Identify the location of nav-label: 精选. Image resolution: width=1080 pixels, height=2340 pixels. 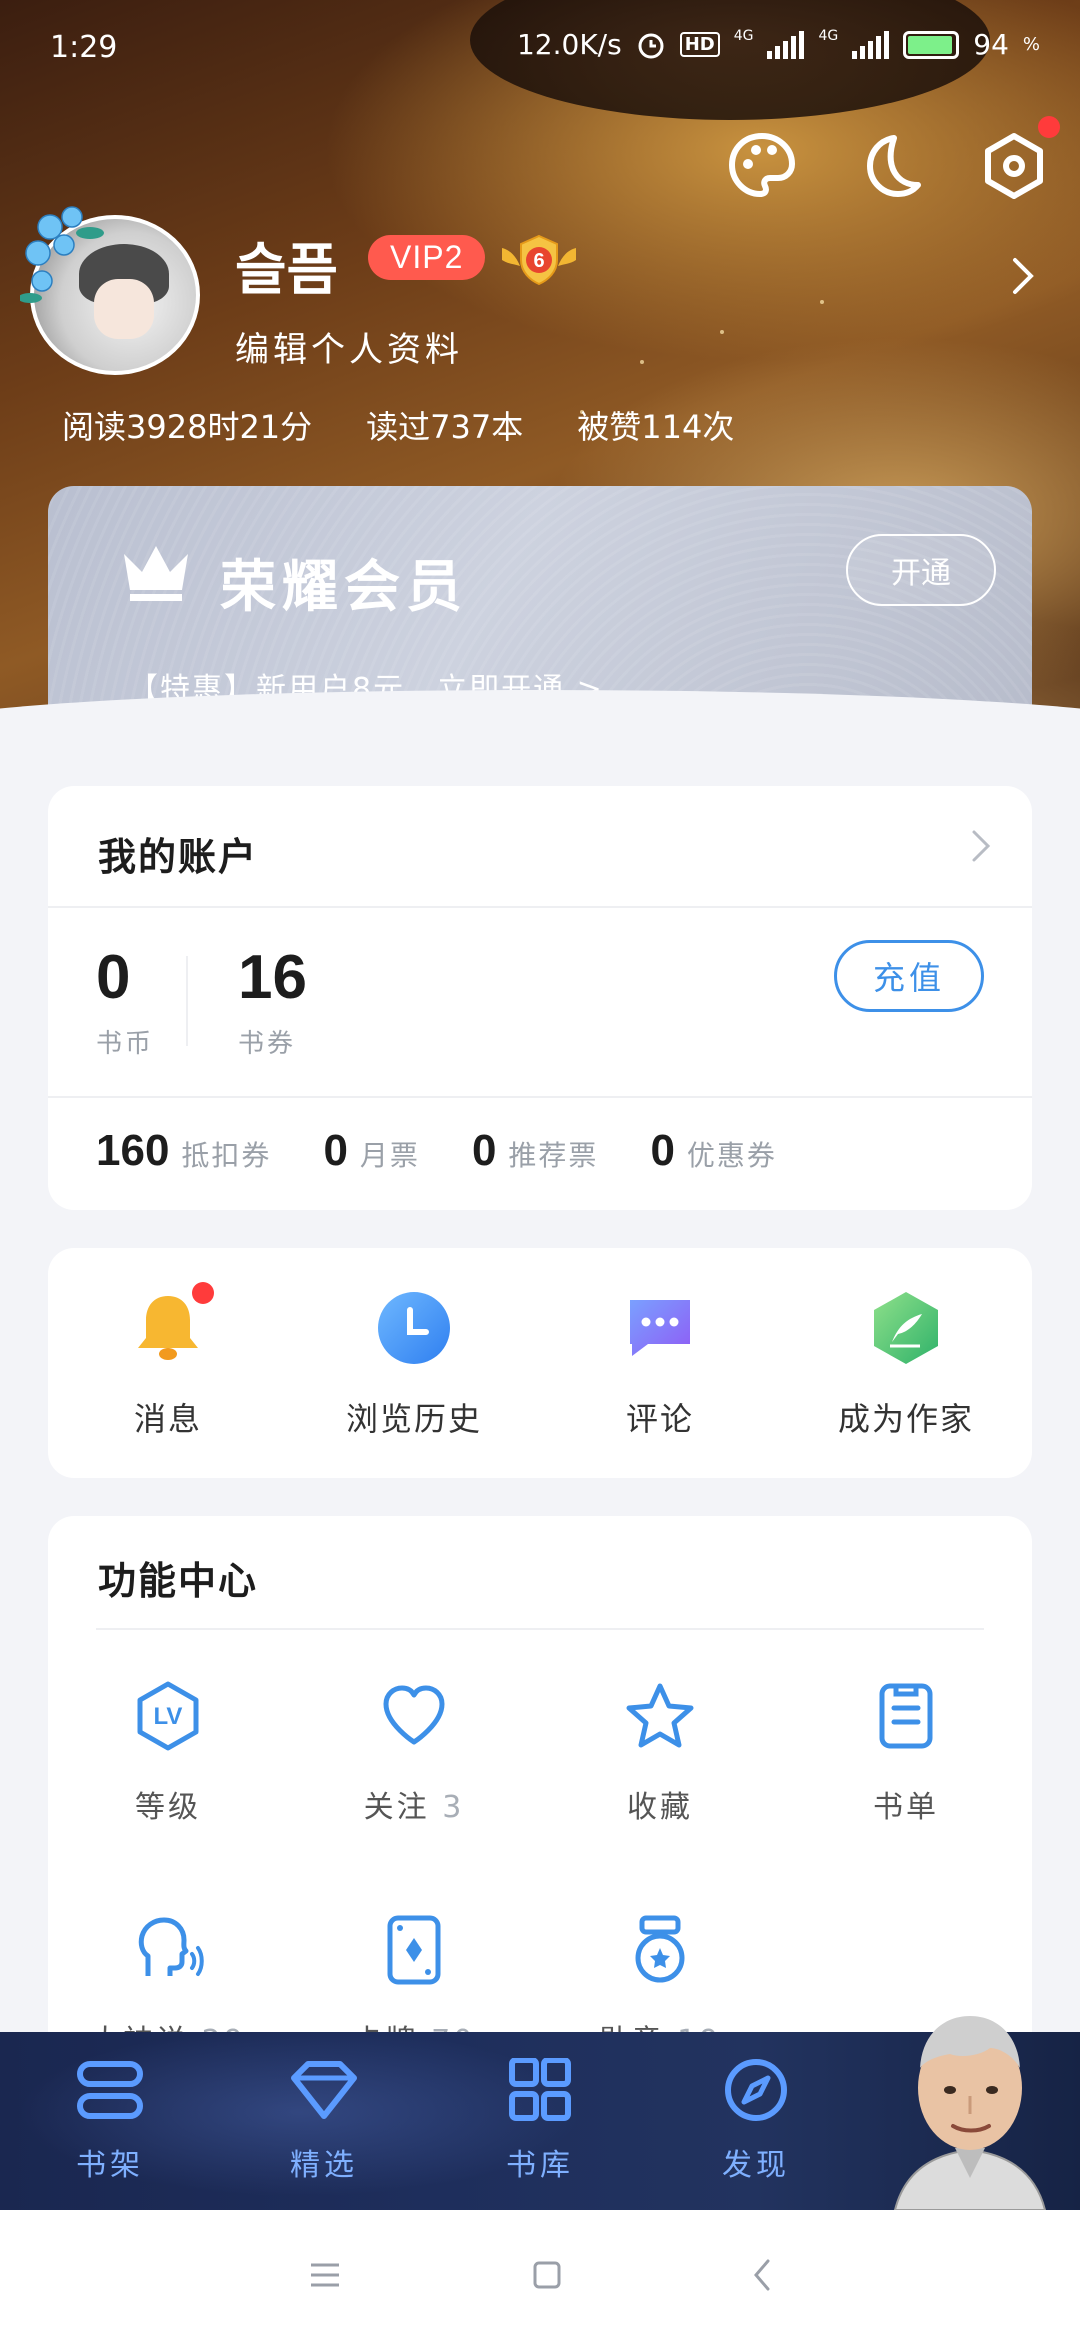
(324, 2165).